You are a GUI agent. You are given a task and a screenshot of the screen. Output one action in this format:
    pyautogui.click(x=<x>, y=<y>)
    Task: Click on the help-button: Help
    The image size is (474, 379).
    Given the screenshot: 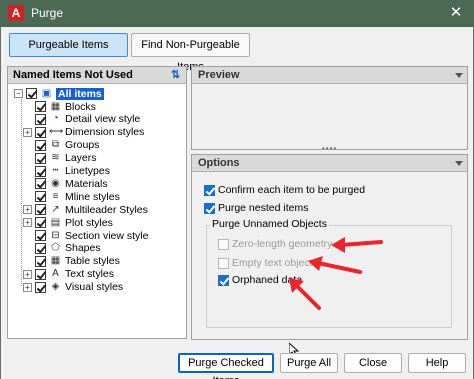 What is the action you would take?
    pyautogui.click(x=437, y=363)
    